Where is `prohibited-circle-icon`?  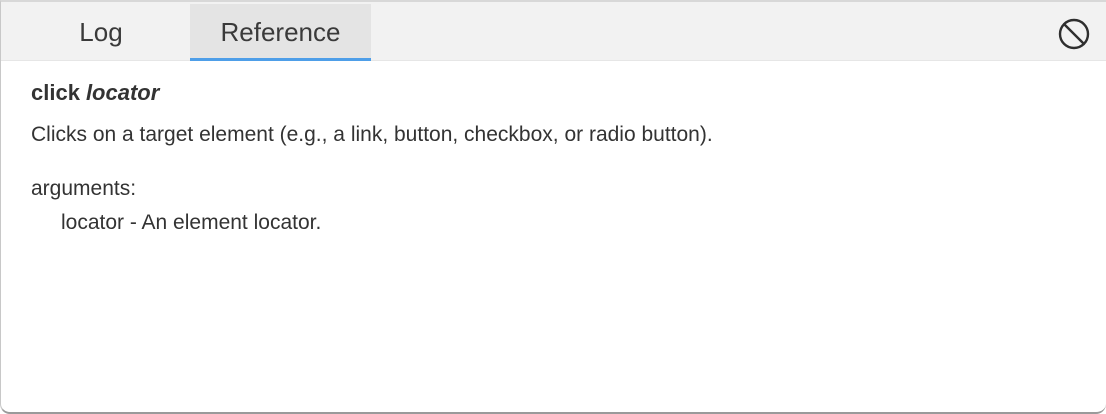 prohibited-circle-icon is located at coordinates (1074, 34).